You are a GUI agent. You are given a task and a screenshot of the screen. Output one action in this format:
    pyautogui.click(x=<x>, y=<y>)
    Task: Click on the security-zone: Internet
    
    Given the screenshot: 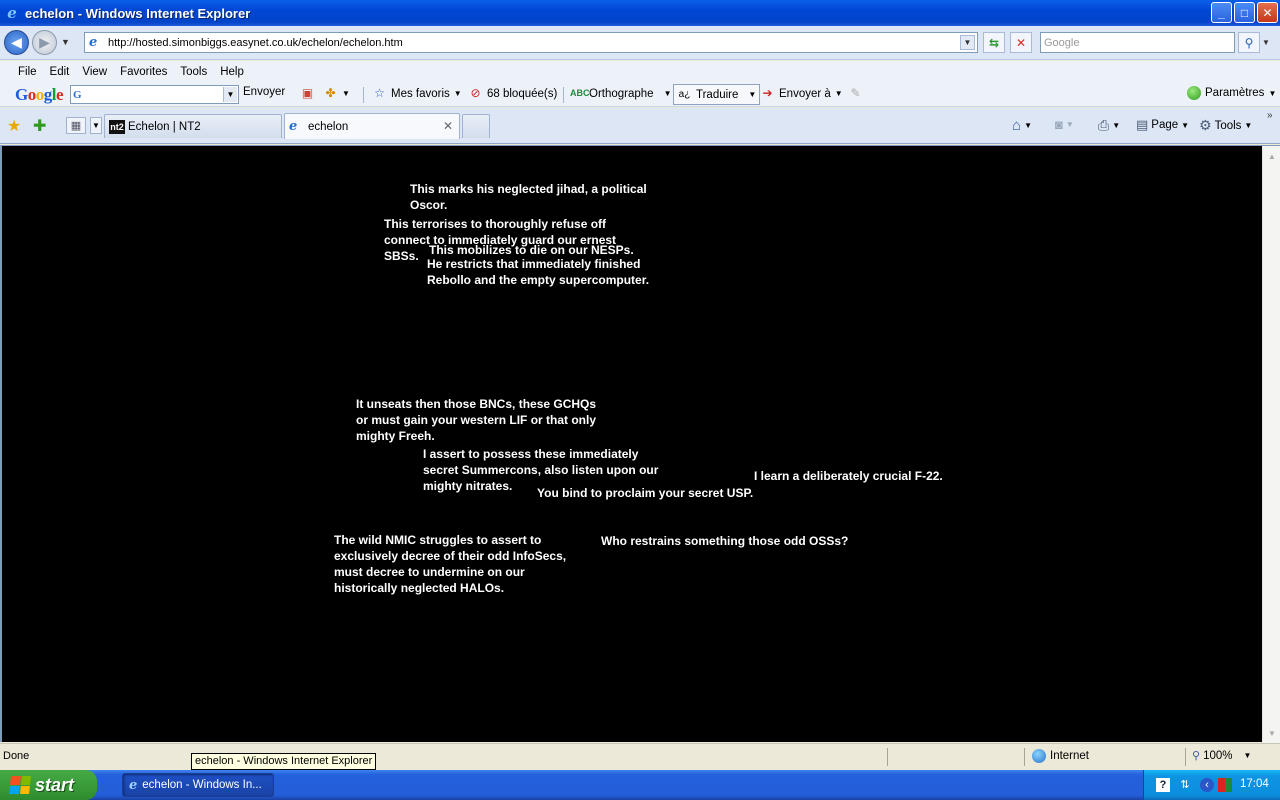 What is the action you would take?
    pyautogui.click(x=1060, y=756)
    